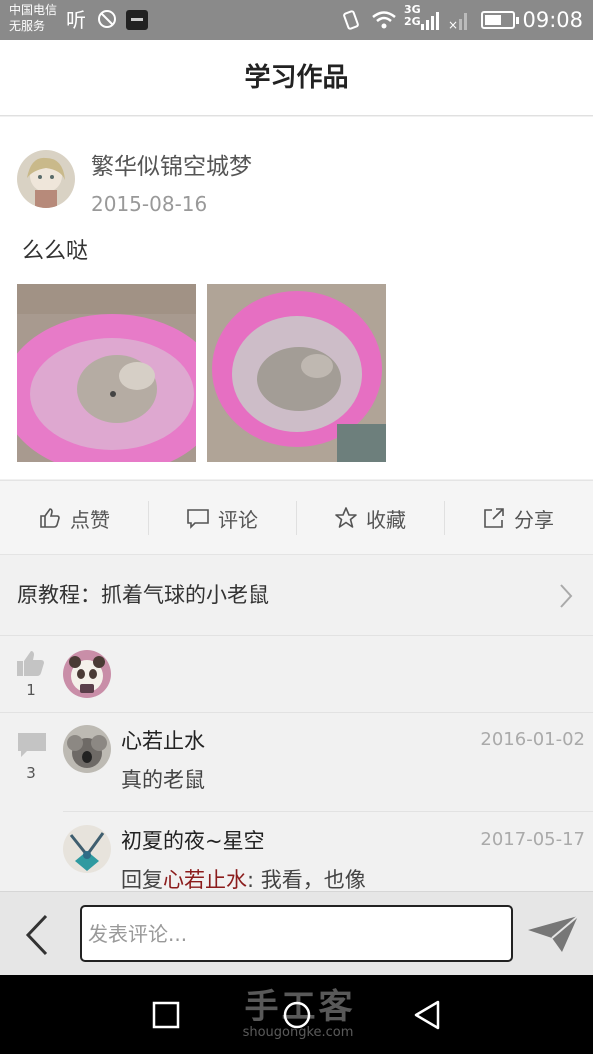  Describe the element at coordinates (328, 811) in the screenshot. I see `divider` at that location.